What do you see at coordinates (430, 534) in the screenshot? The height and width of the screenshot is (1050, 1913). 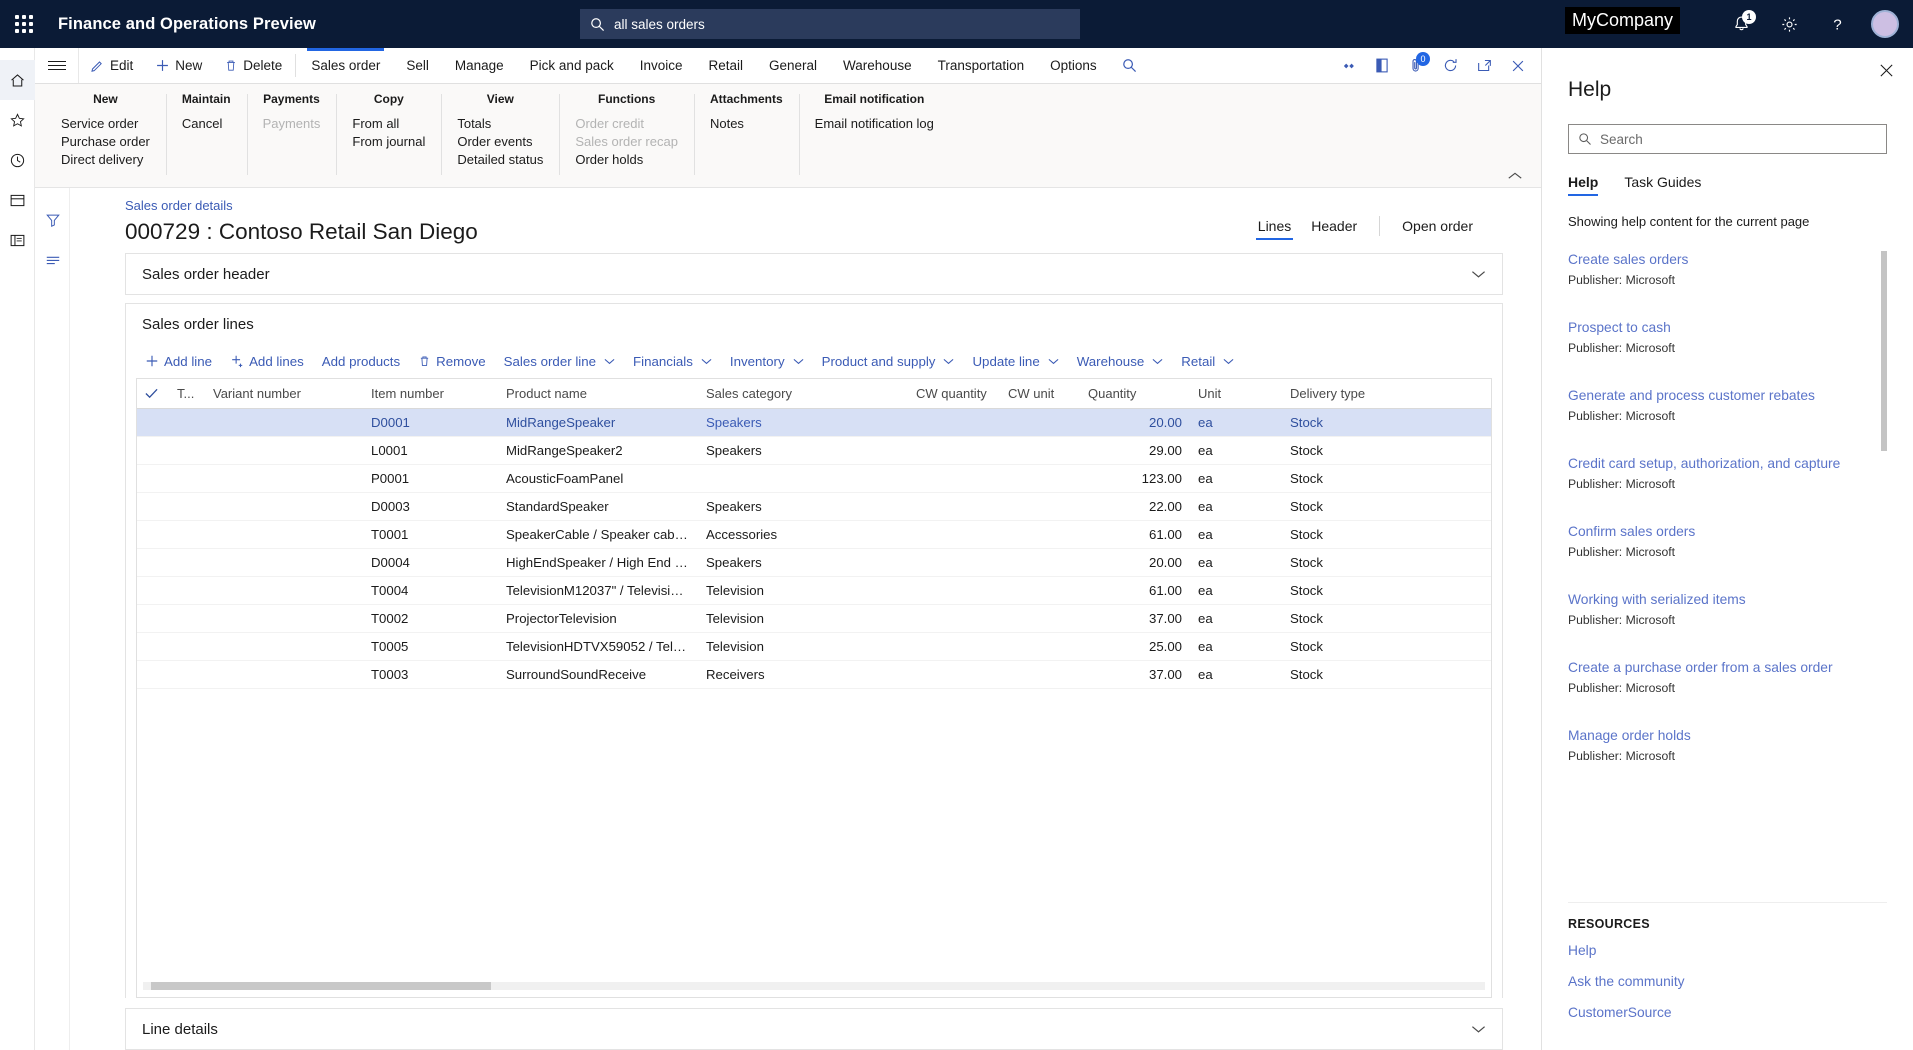 I see `cell-item-number: T0001` at bounding box center [430, 534].